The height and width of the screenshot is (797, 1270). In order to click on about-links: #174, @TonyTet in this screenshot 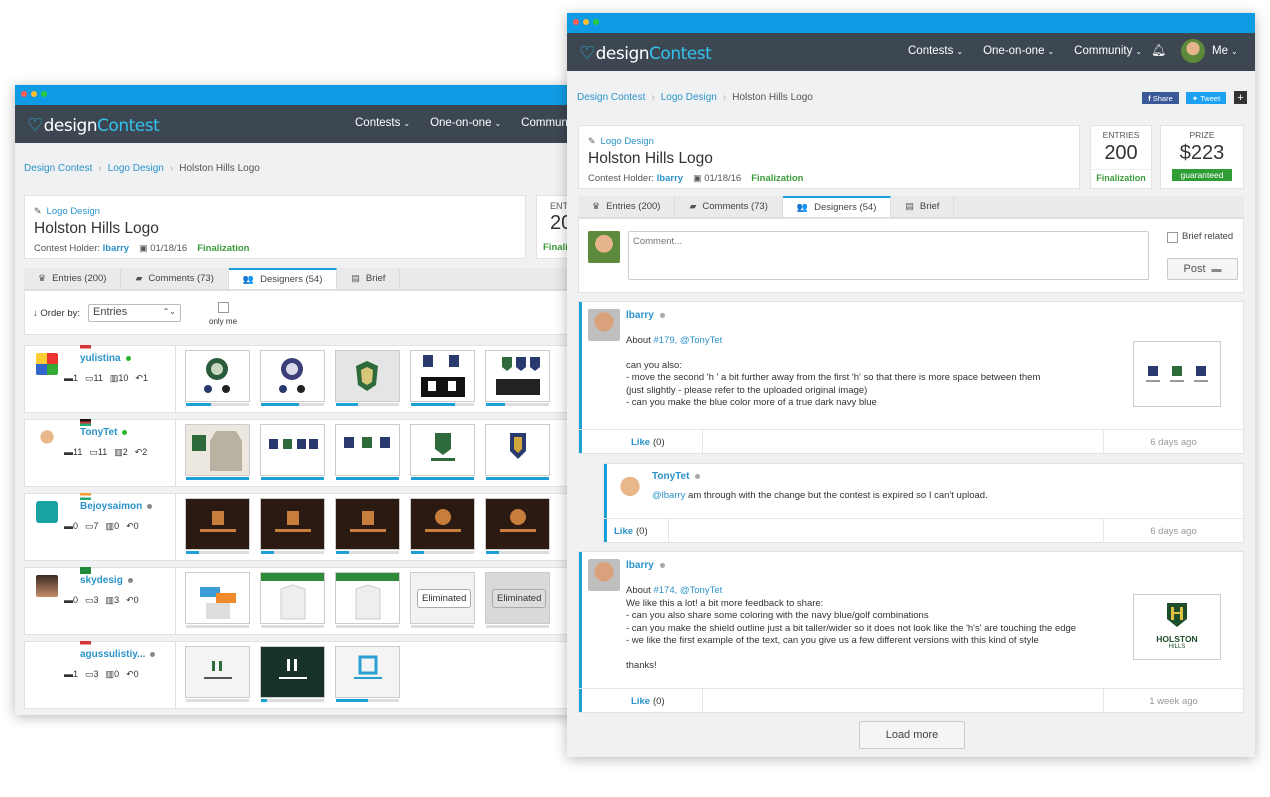, I will do `click(687, 590)`.